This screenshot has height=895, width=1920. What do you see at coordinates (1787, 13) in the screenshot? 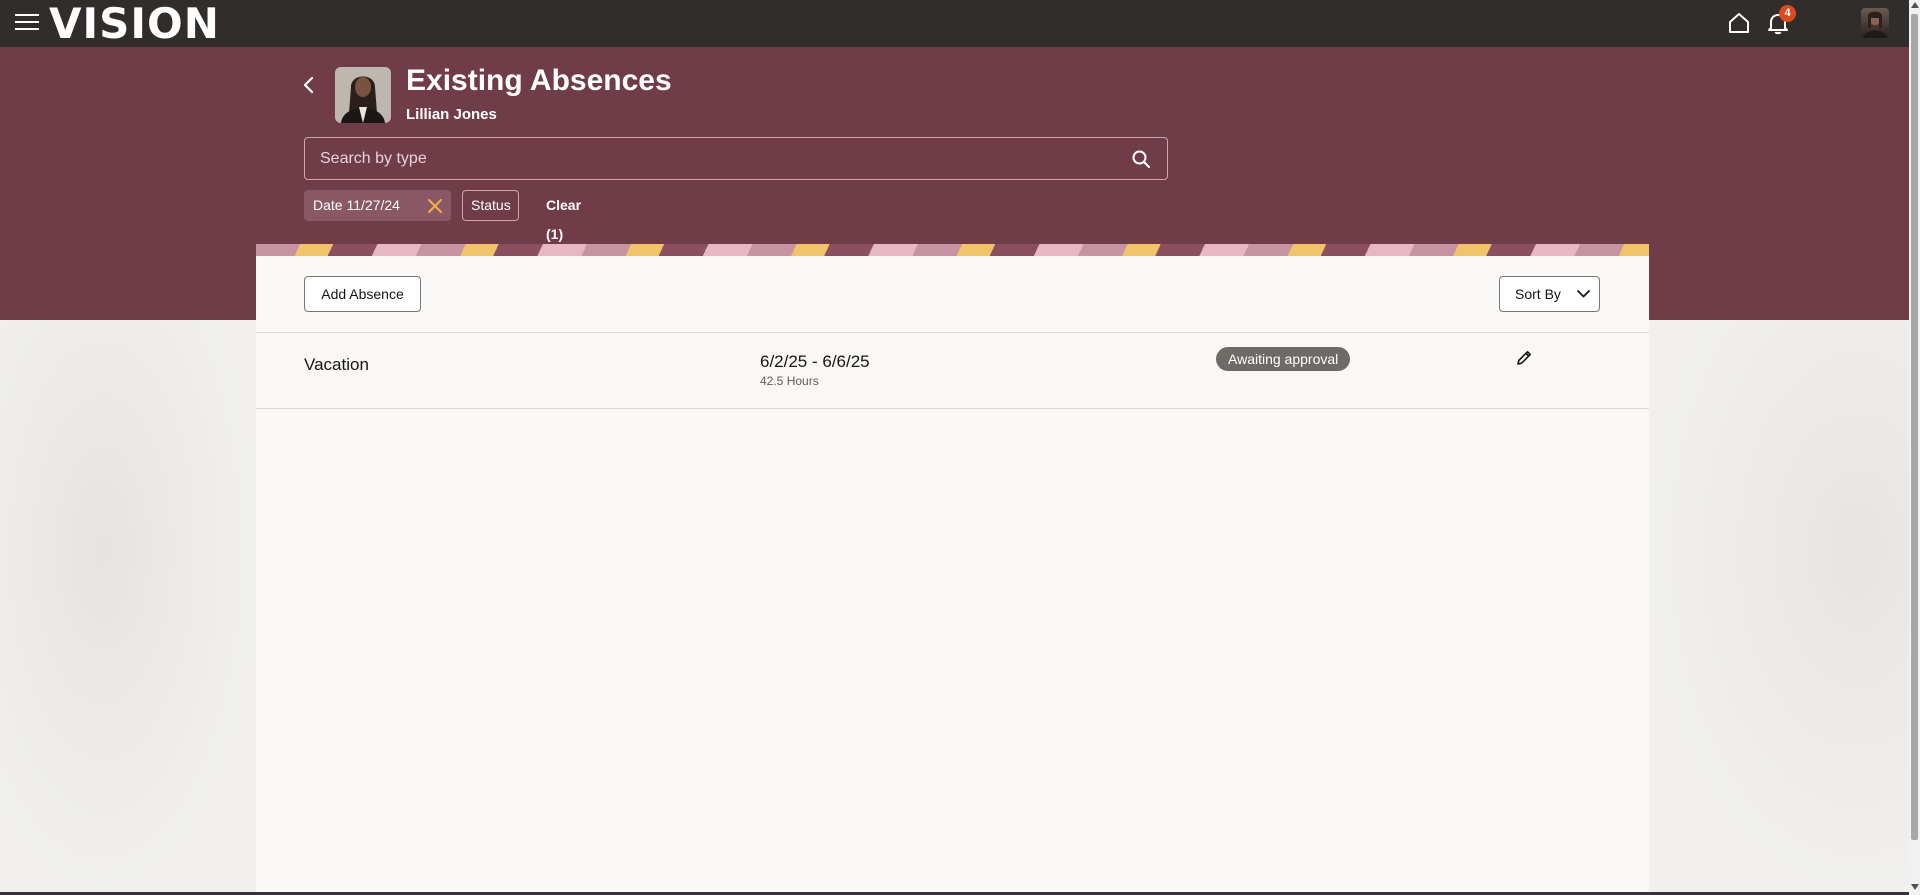
I see `notification-count-badge: 4` at bounding box center [1787, 13].